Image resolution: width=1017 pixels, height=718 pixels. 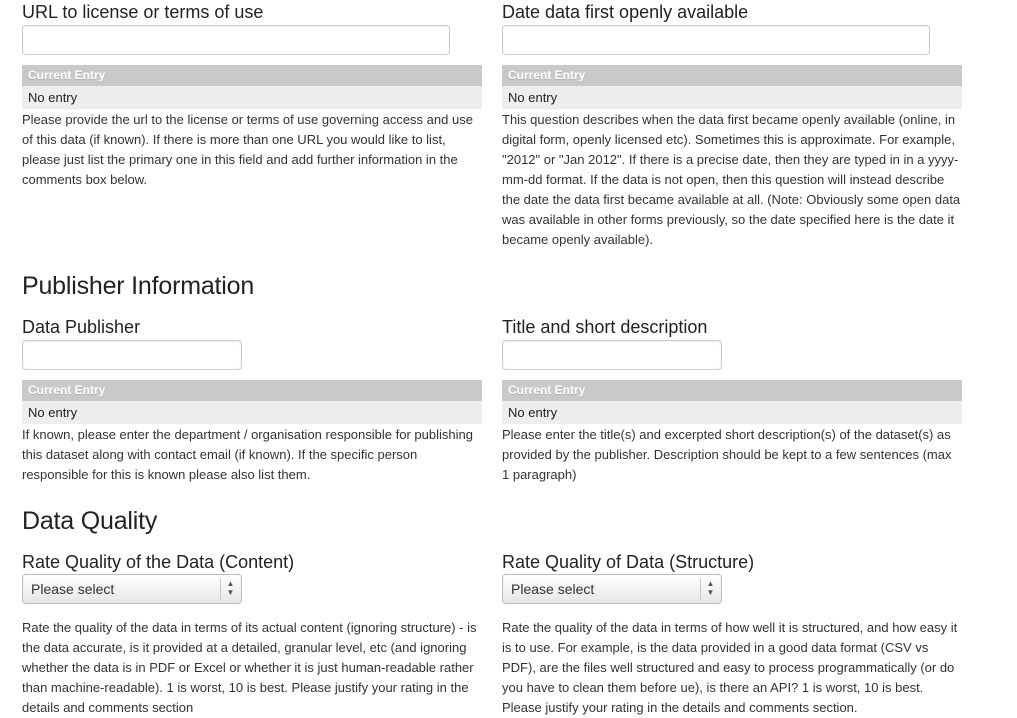 What do you see at coordinates (81, 327) in the screenshot?
I see `data-publisher-label: Data Publisher` at bounding box center [81, 327].